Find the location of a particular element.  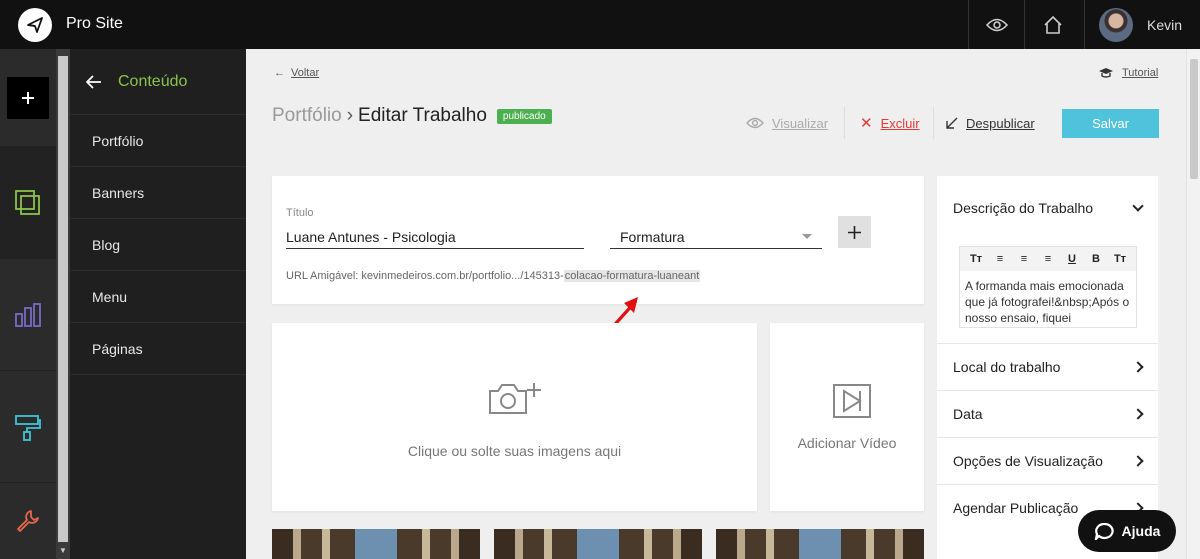

app-title: Pro Site is located at coordinates (94, 23).